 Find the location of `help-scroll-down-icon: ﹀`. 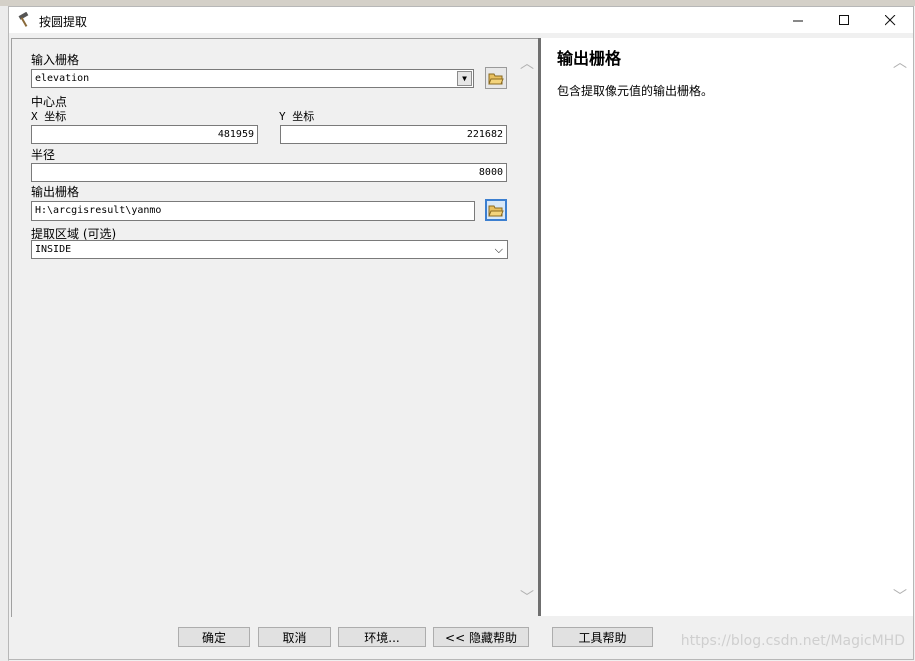

help-scroll-down-icon: ﹀ is located at coordinates (900, 596).